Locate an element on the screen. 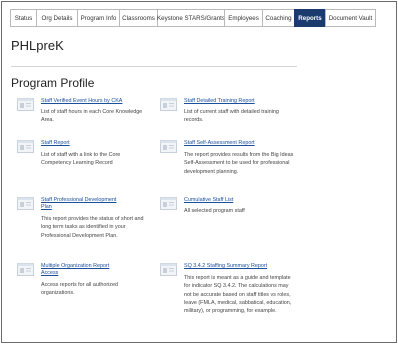 The height and width of the screenshot is (344, 398). tab-employees: Employees is located at coordinates (243, 18).